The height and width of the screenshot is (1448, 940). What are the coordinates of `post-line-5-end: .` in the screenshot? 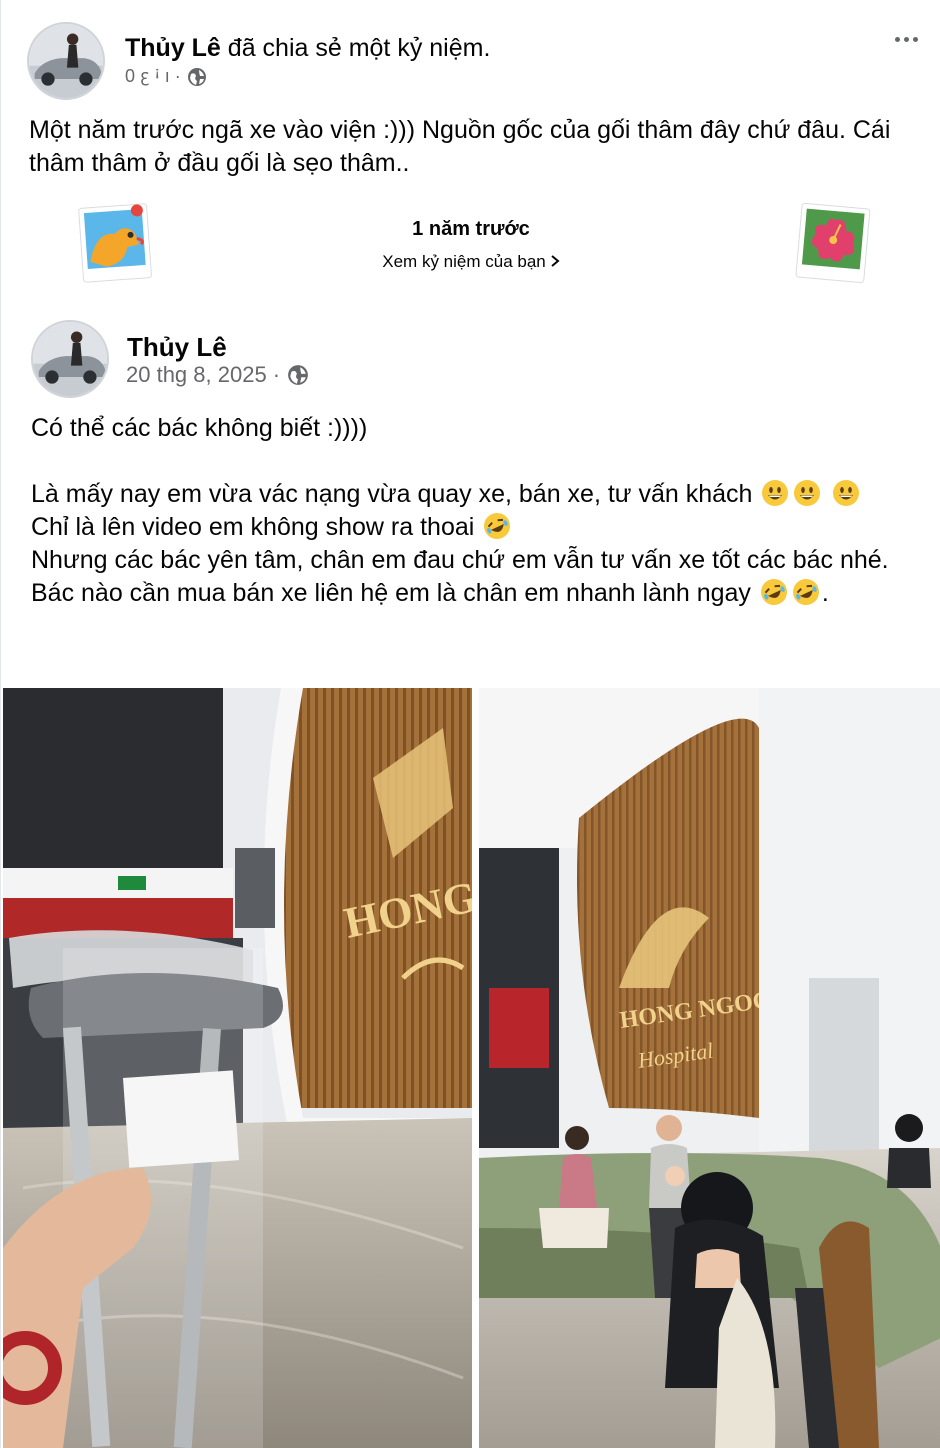 It's located at (825, 593).